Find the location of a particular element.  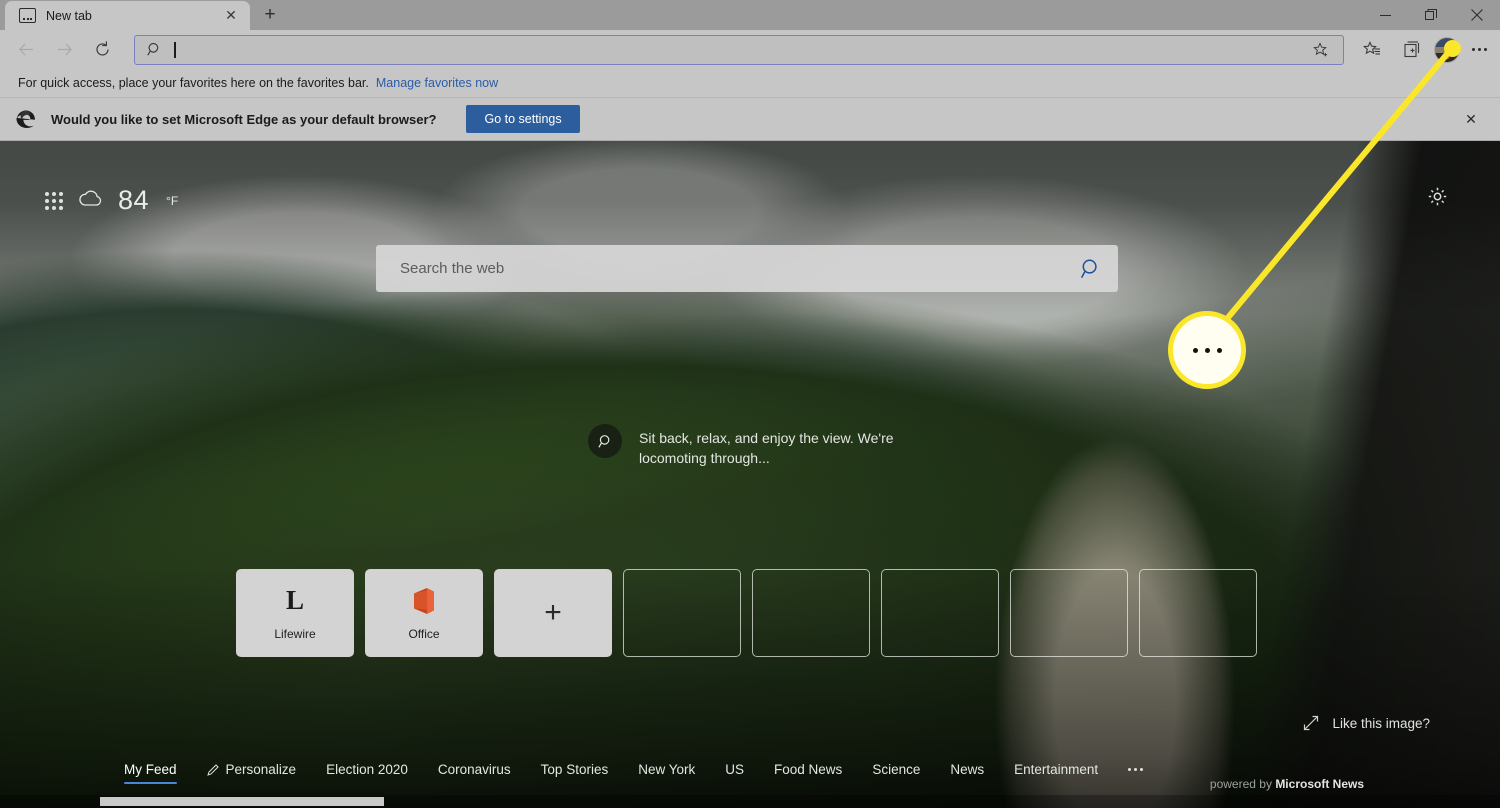

feed-tab-my-feed: My Feed is located at coordinates (150, 773).